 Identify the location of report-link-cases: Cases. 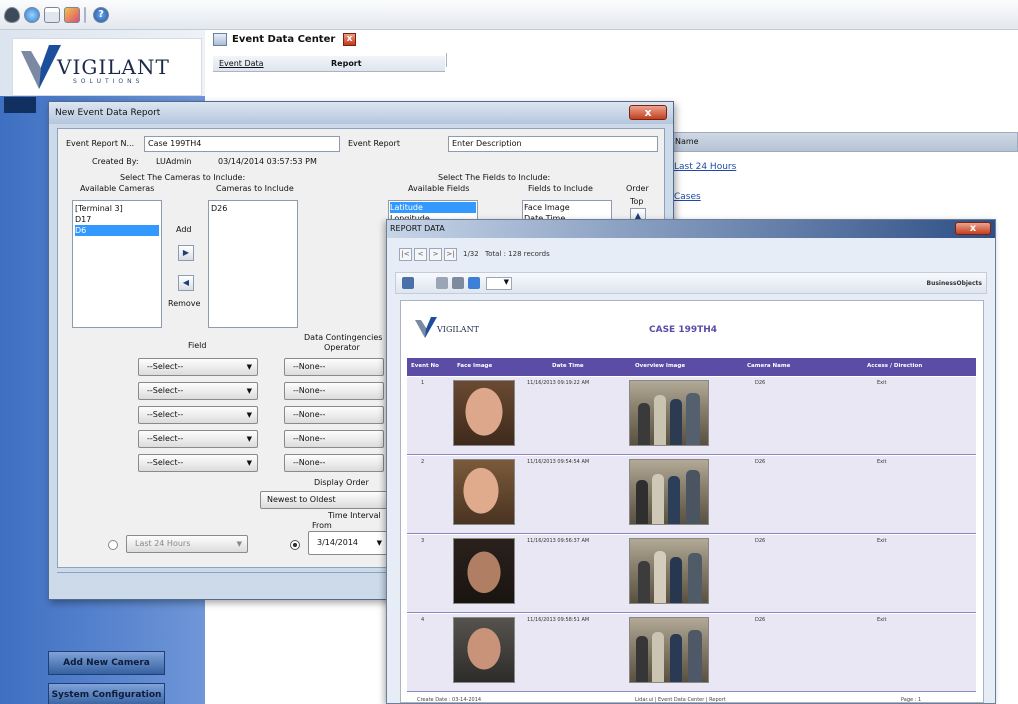
(687, 197).